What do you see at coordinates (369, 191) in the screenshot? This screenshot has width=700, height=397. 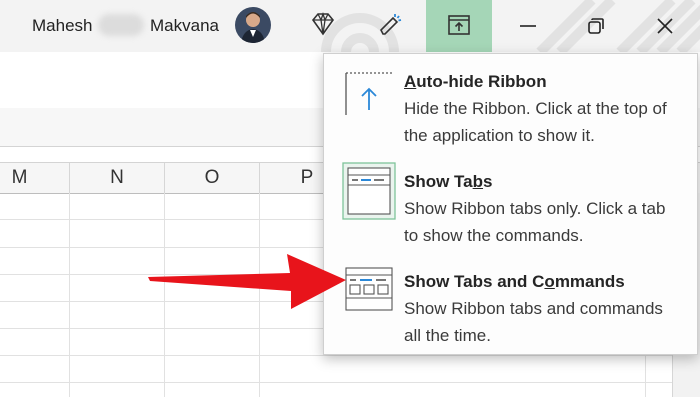 I see `show-tabs-icon` at bounding box center [369, 191].